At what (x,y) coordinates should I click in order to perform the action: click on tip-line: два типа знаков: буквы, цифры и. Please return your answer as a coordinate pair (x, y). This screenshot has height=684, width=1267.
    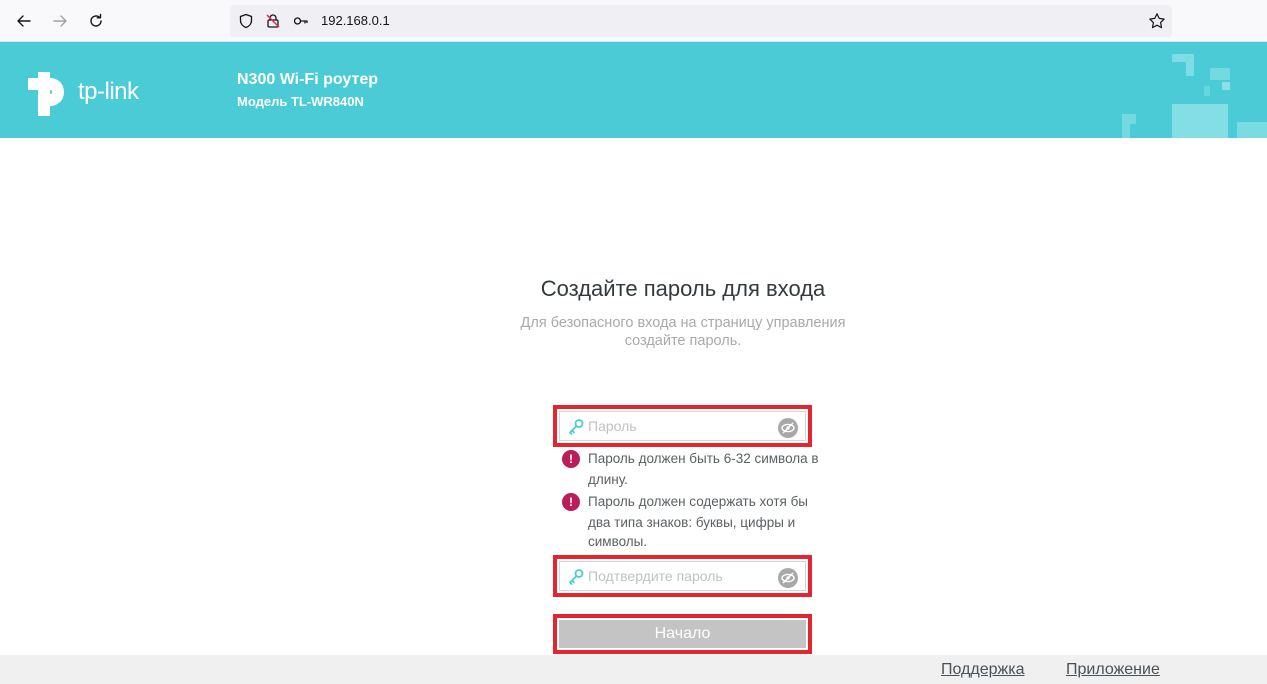
    Looking at the image, I should click on (692, 522).